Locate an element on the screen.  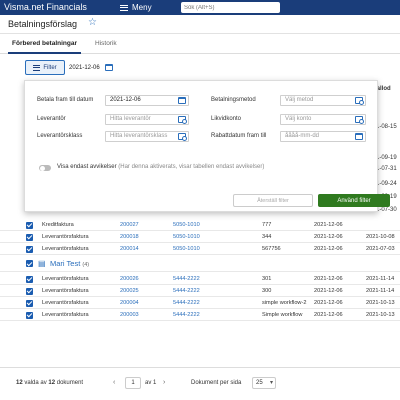
group-name: Mari Test (4) is located at coordinates (69, 263).